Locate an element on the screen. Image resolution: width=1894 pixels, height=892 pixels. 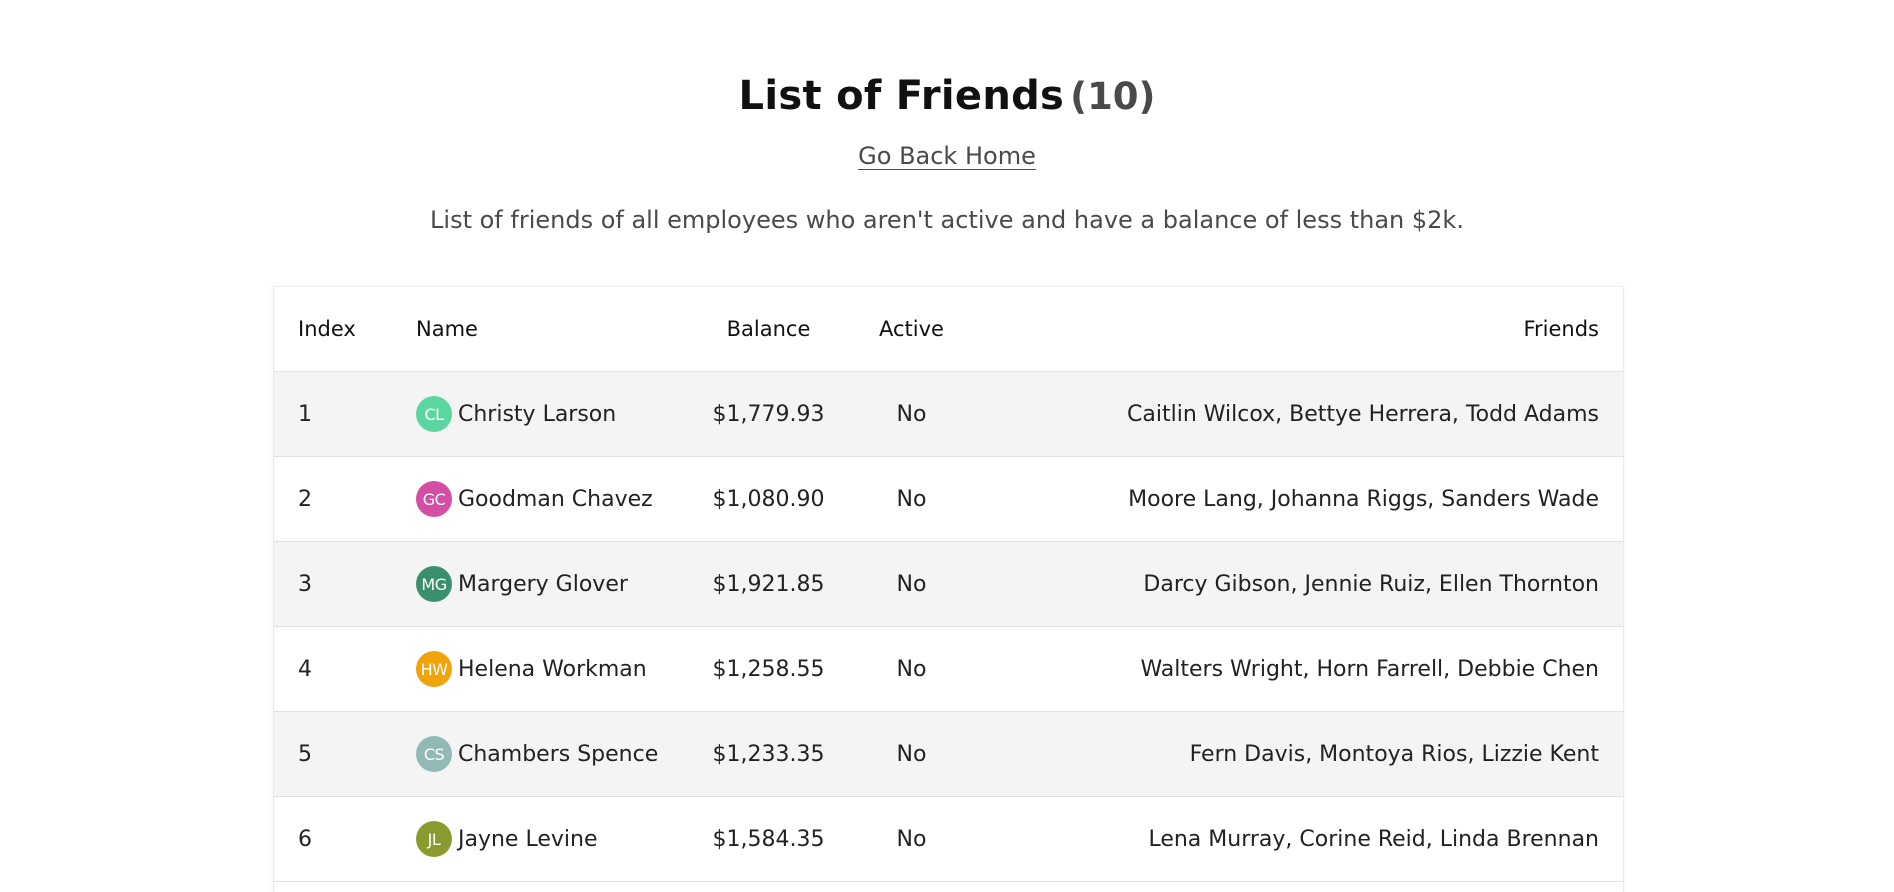
table-header-row: Index Name Balance Active Friends is located at coordinates (948, 329).